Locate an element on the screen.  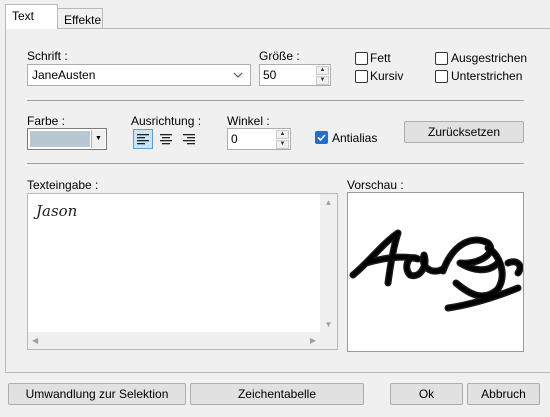
strikeout-label: Ausgestrichen is located at coordinates (489, 58).